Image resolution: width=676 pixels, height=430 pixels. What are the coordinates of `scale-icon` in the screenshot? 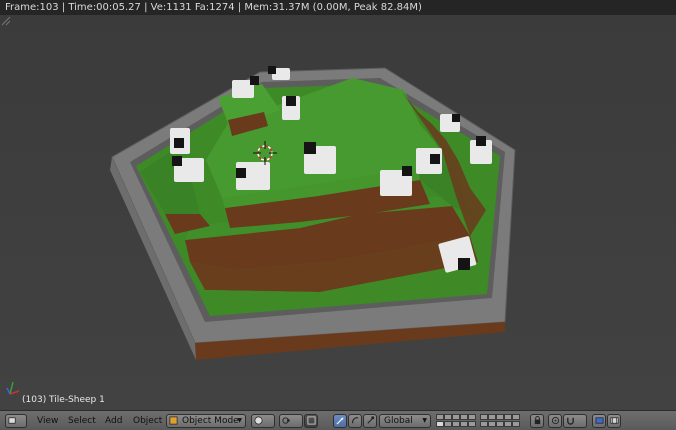 It's located at (371, 420).